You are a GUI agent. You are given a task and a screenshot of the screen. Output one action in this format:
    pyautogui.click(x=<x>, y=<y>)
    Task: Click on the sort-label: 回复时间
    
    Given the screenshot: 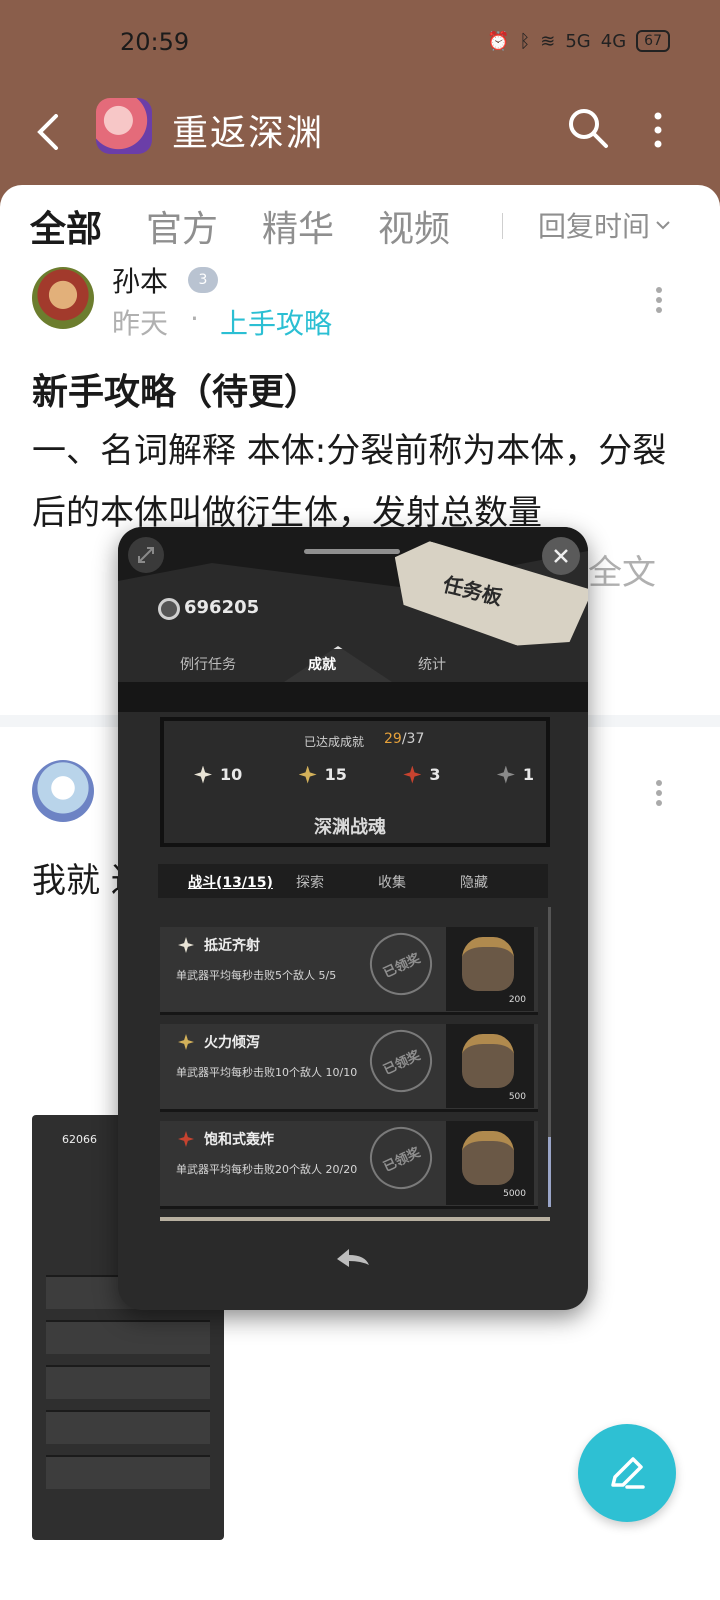 What is the action you would take?
    pyautogui.click(x=594, y=226)
    